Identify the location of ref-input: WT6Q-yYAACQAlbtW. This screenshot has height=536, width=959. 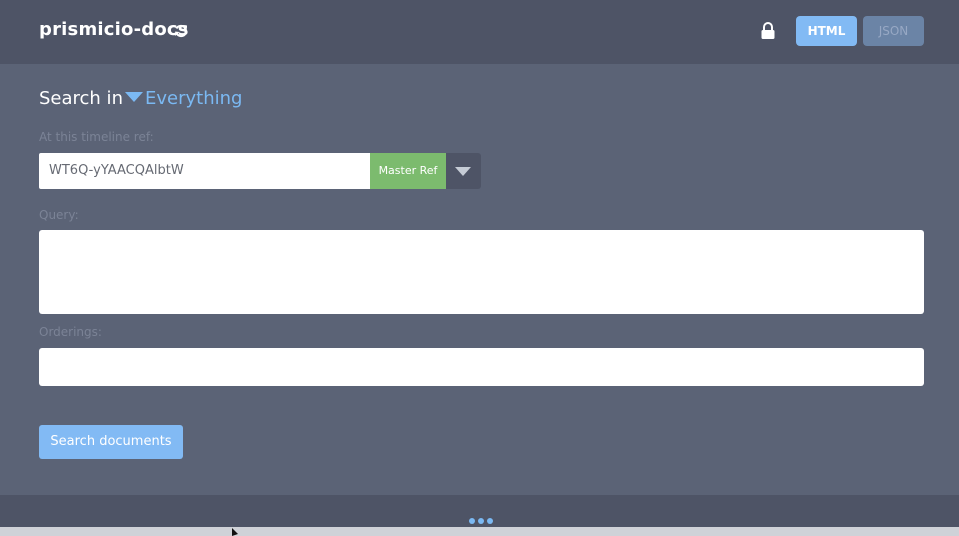
(204, 171).